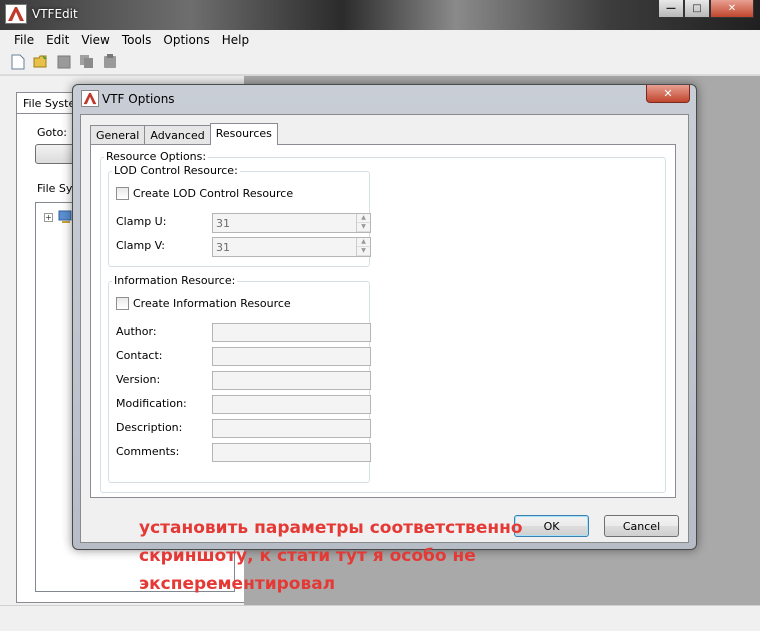 The image size is (760, 631). I want to click on info-checkbox, so click(122, 303).